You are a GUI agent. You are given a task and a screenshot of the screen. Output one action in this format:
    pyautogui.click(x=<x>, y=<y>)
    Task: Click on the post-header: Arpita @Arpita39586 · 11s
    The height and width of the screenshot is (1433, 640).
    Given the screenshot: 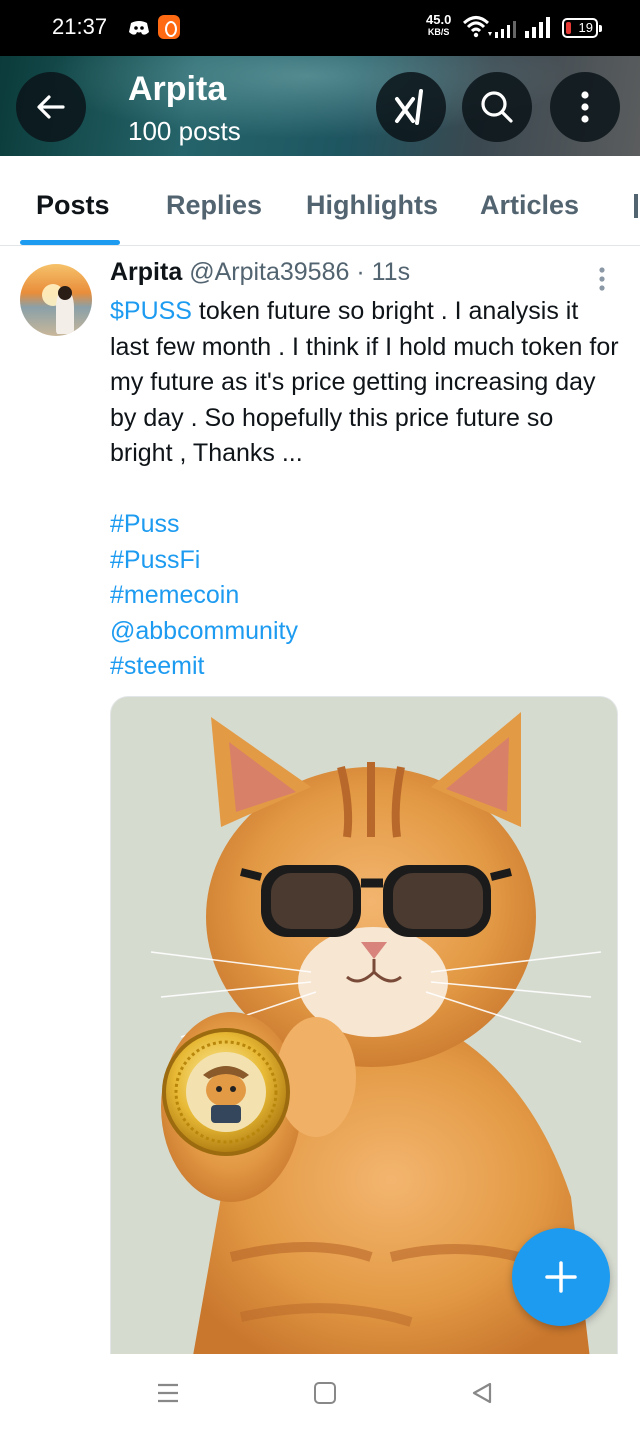 What is the action you would take?
    pyautogui.click(x=260, y=272)
    